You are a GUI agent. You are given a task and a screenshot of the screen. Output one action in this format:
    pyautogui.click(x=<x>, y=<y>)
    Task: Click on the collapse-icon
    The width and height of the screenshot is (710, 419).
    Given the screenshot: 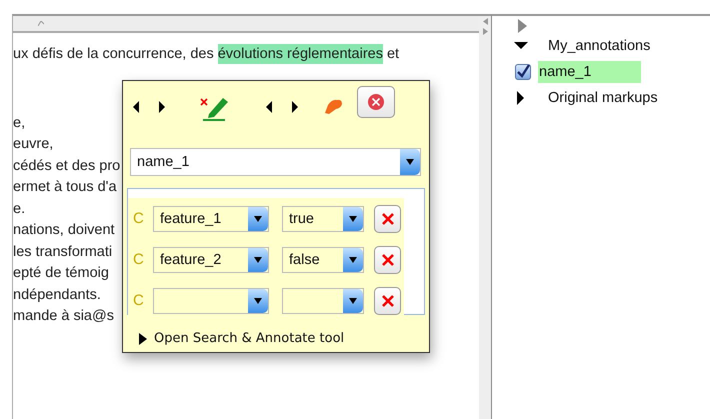 What is the action you would take?
    pyautogui.click(x=485, y=21)
    